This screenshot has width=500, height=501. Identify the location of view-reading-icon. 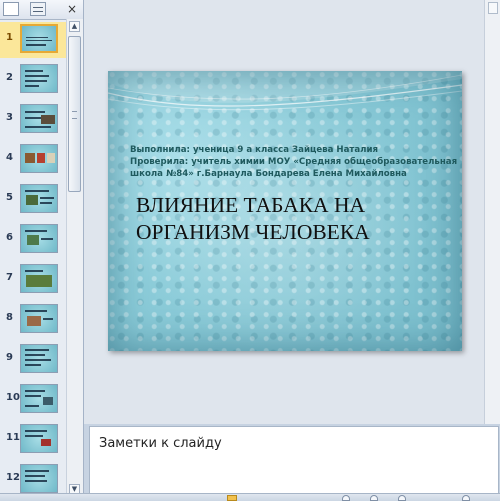
(402, 498).